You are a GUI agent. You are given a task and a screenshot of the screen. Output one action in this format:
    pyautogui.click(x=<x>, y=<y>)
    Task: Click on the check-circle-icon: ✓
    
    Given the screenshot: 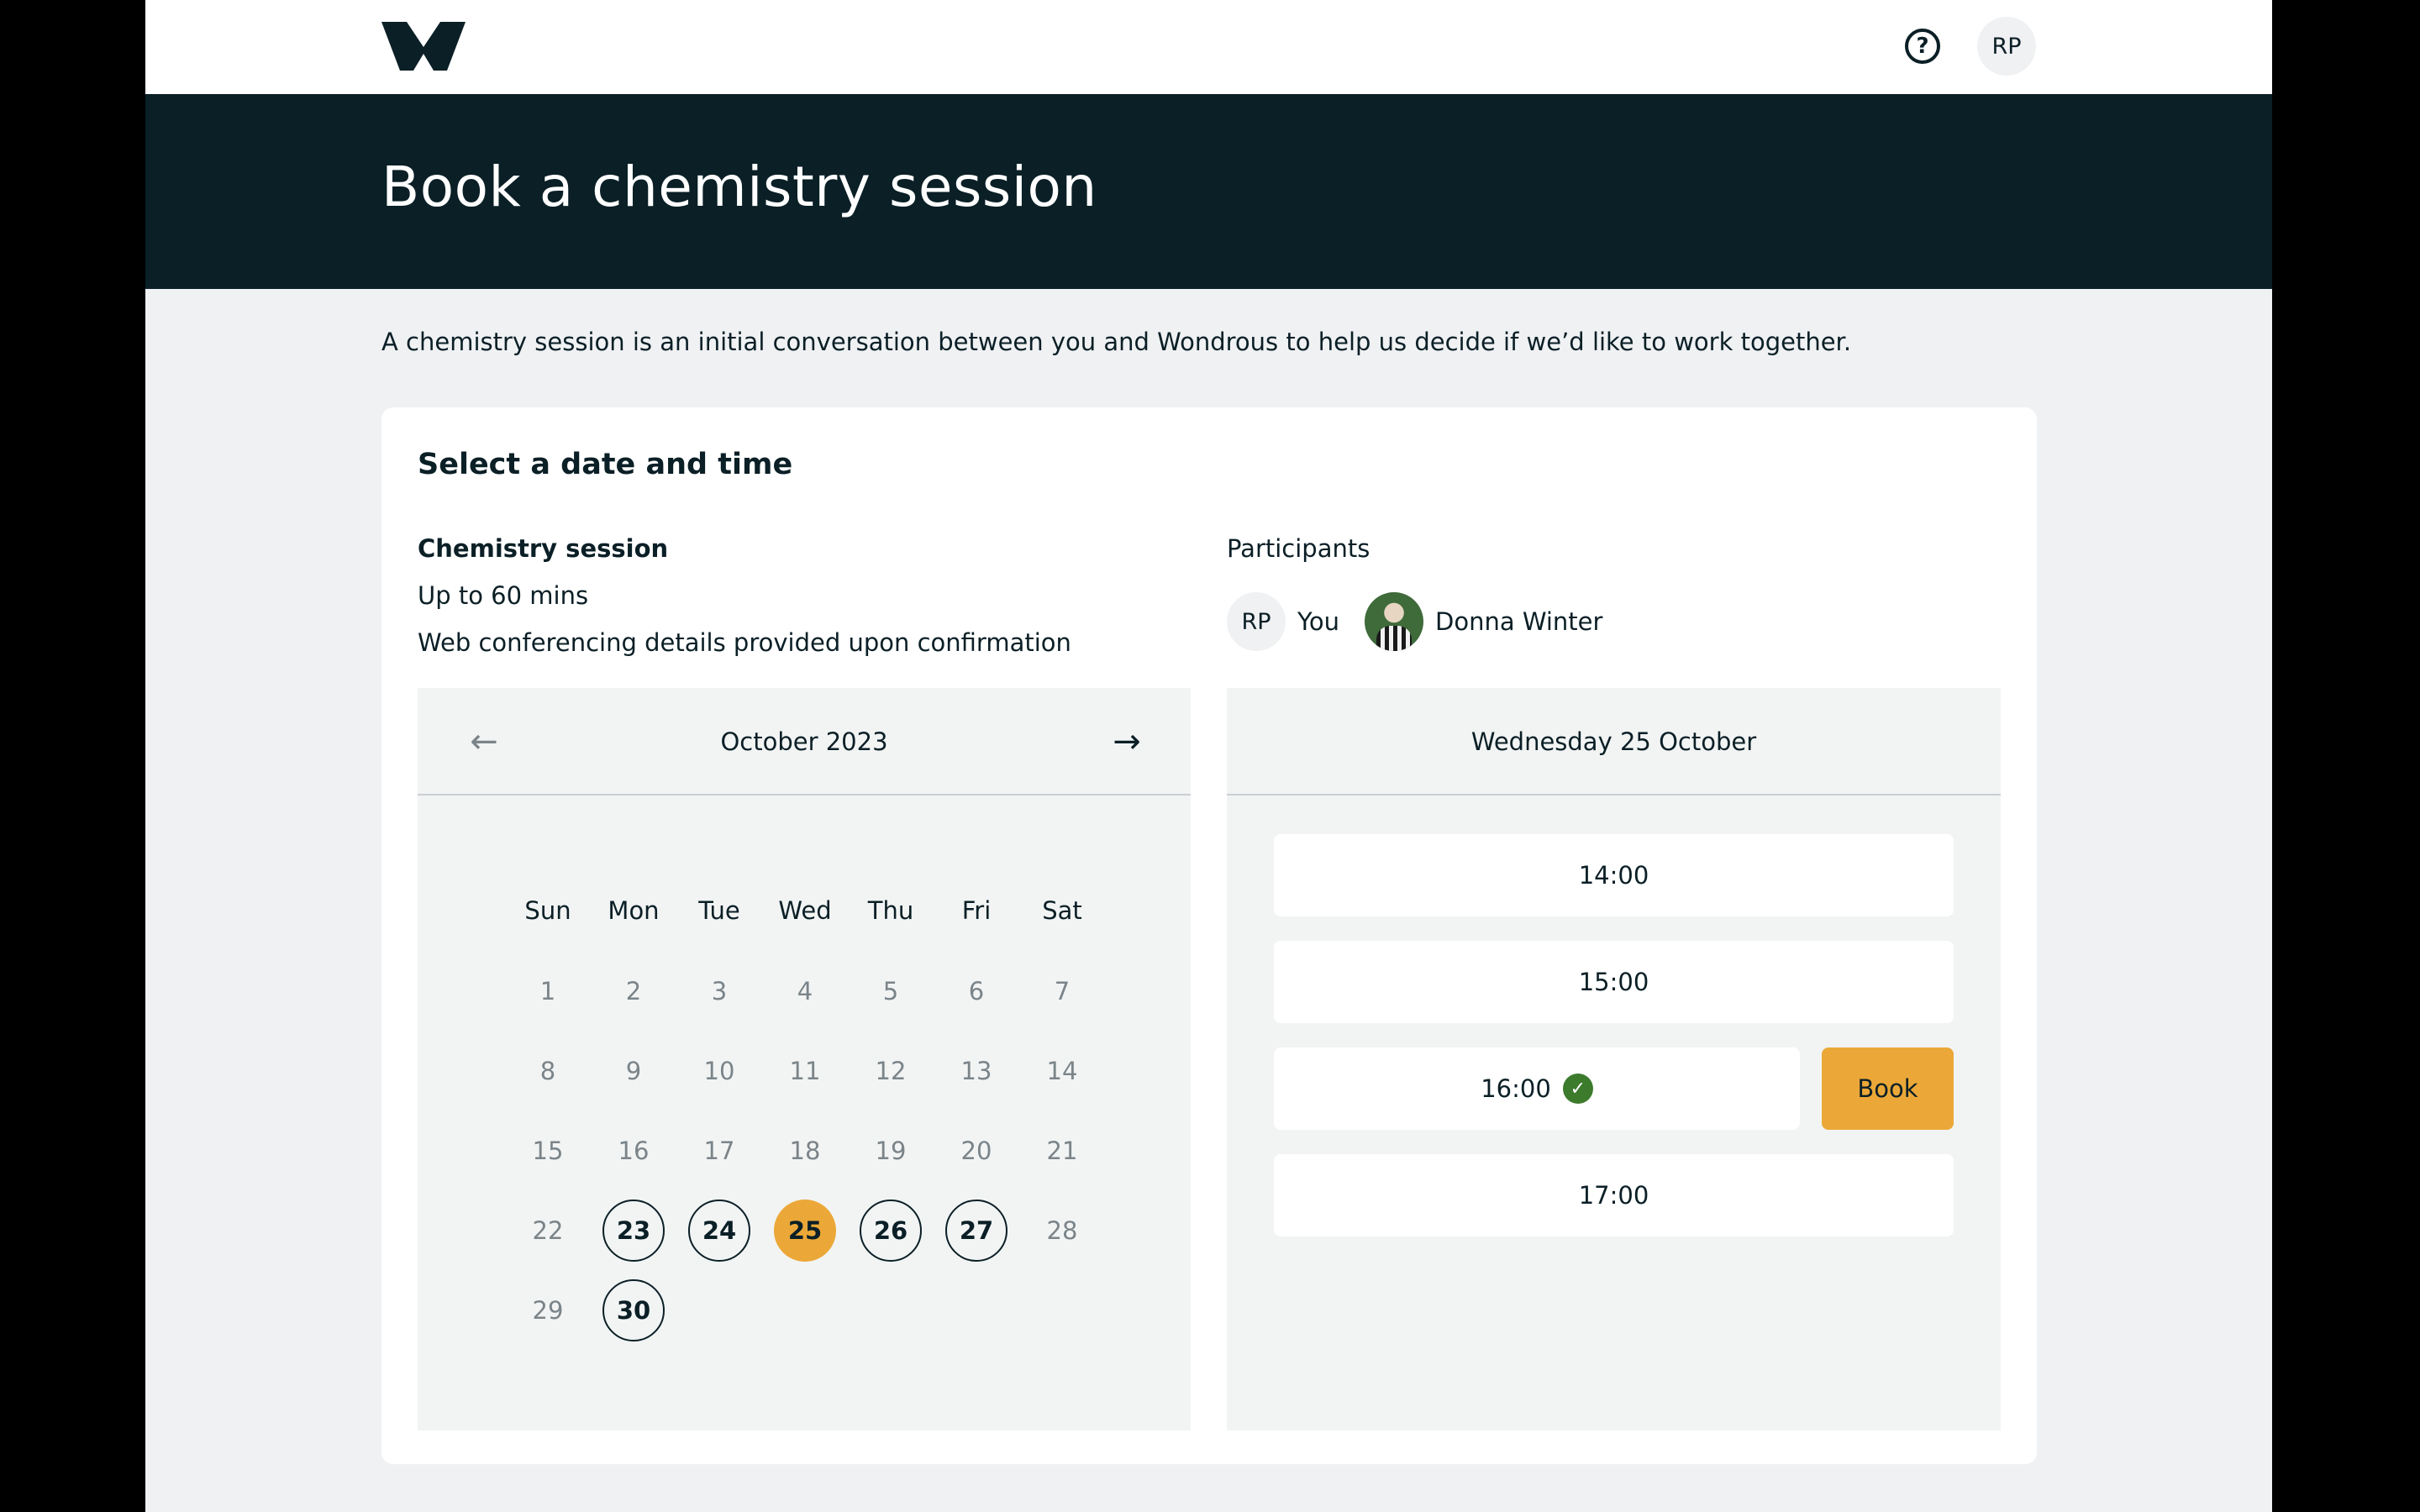 What is the action you would take?
    pyautogui.click(x=1577, y=1089)
    